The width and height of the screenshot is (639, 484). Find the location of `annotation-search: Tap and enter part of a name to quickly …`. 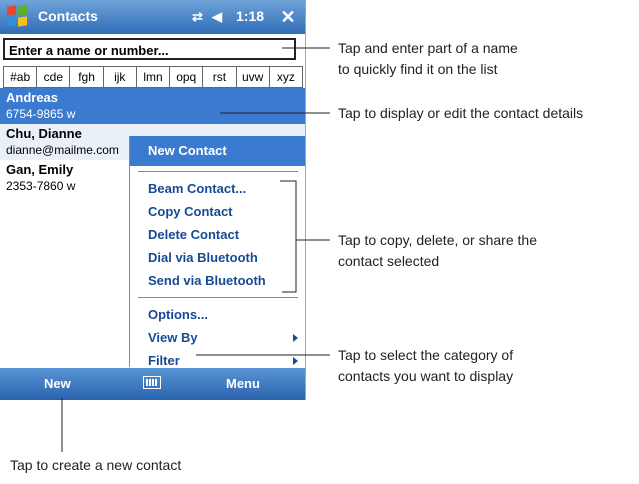

annotation-search: Tap and enter part of a name to quickly … is located at coordinates (428, 58).